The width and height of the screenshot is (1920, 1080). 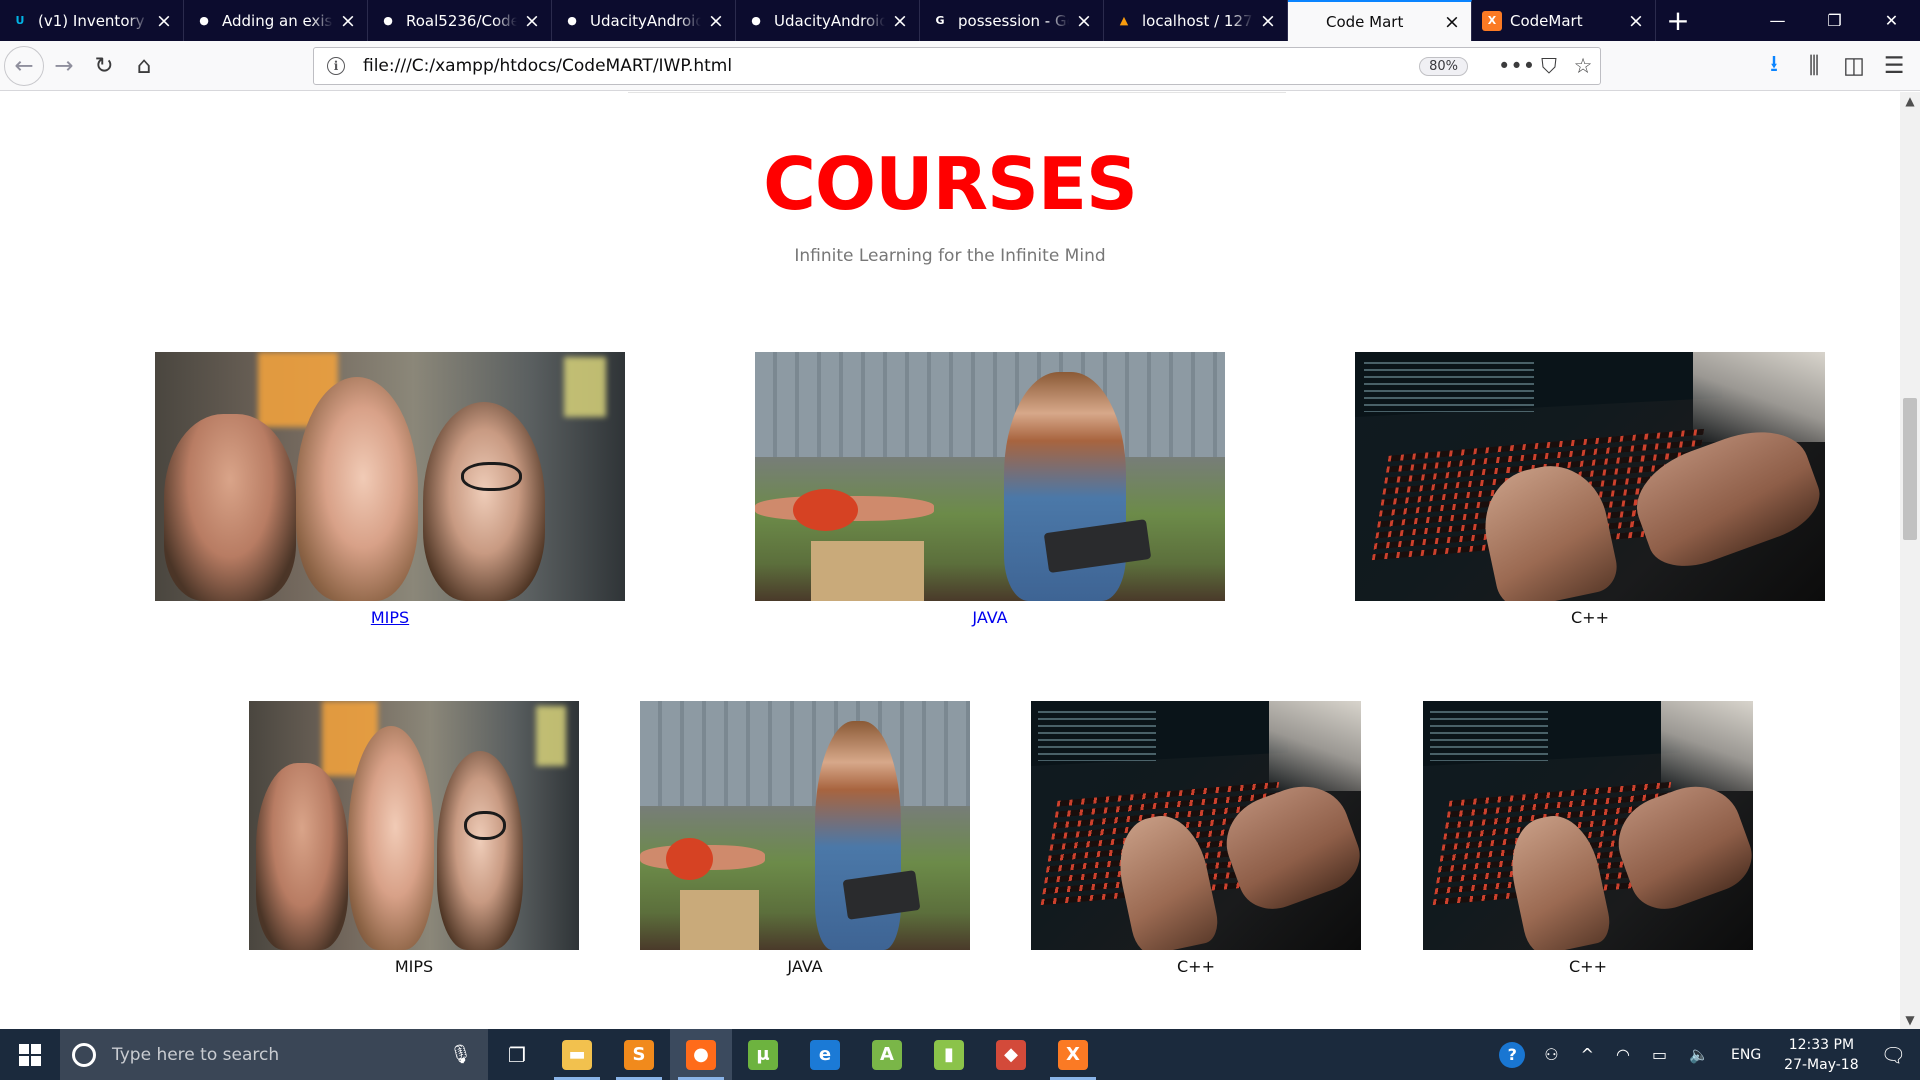 What do you see at coordinates (1587, 1054) in the screenshot?
I see `tray-overflow-chevron-icon: ^` at bounding box center [1587, 1054].